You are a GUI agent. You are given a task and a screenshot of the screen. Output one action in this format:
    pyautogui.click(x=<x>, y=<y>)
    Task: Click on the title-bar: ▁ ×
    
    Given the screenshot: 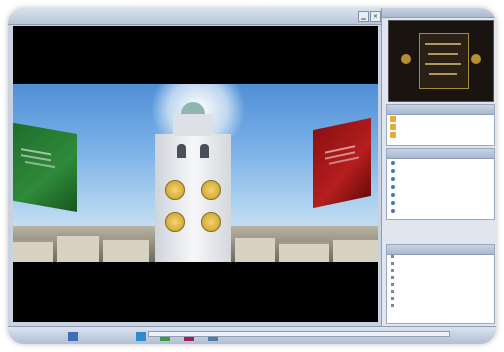 What is the action you would take?
    pyautogui.click(x=195, y=16)
    